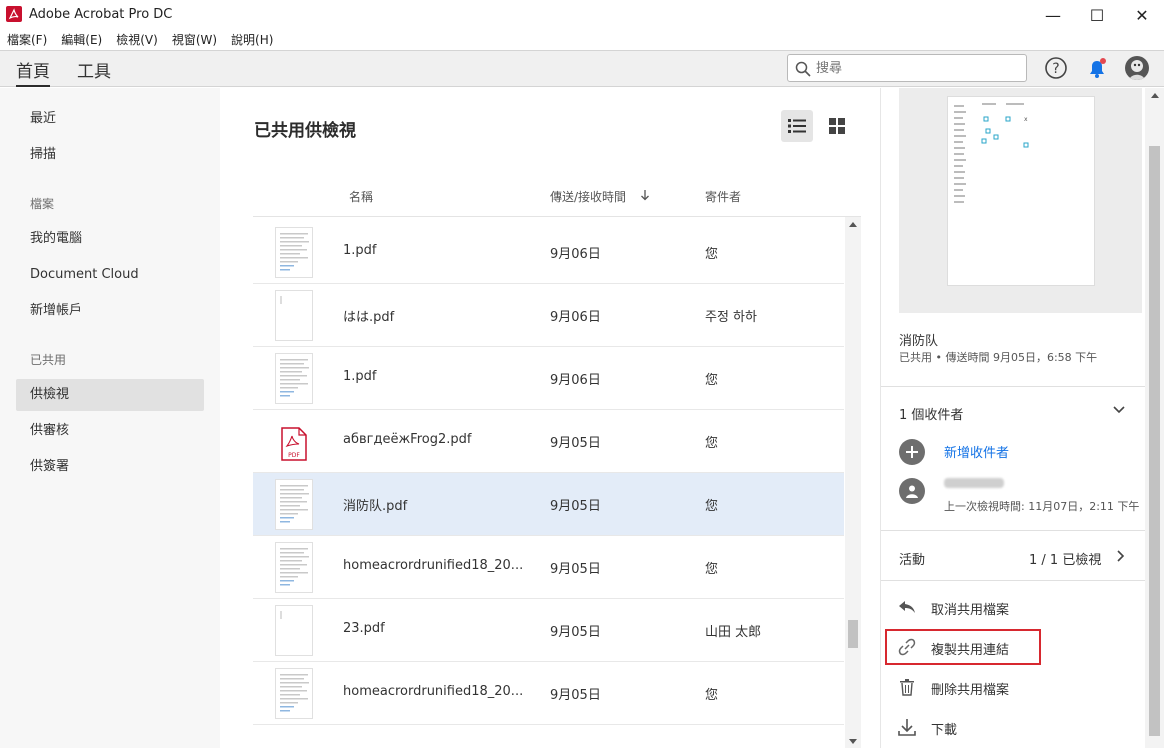 This screenshot has height=748, width=1164. I want to click on menu-file: 檔案(F), so click(27, 40).